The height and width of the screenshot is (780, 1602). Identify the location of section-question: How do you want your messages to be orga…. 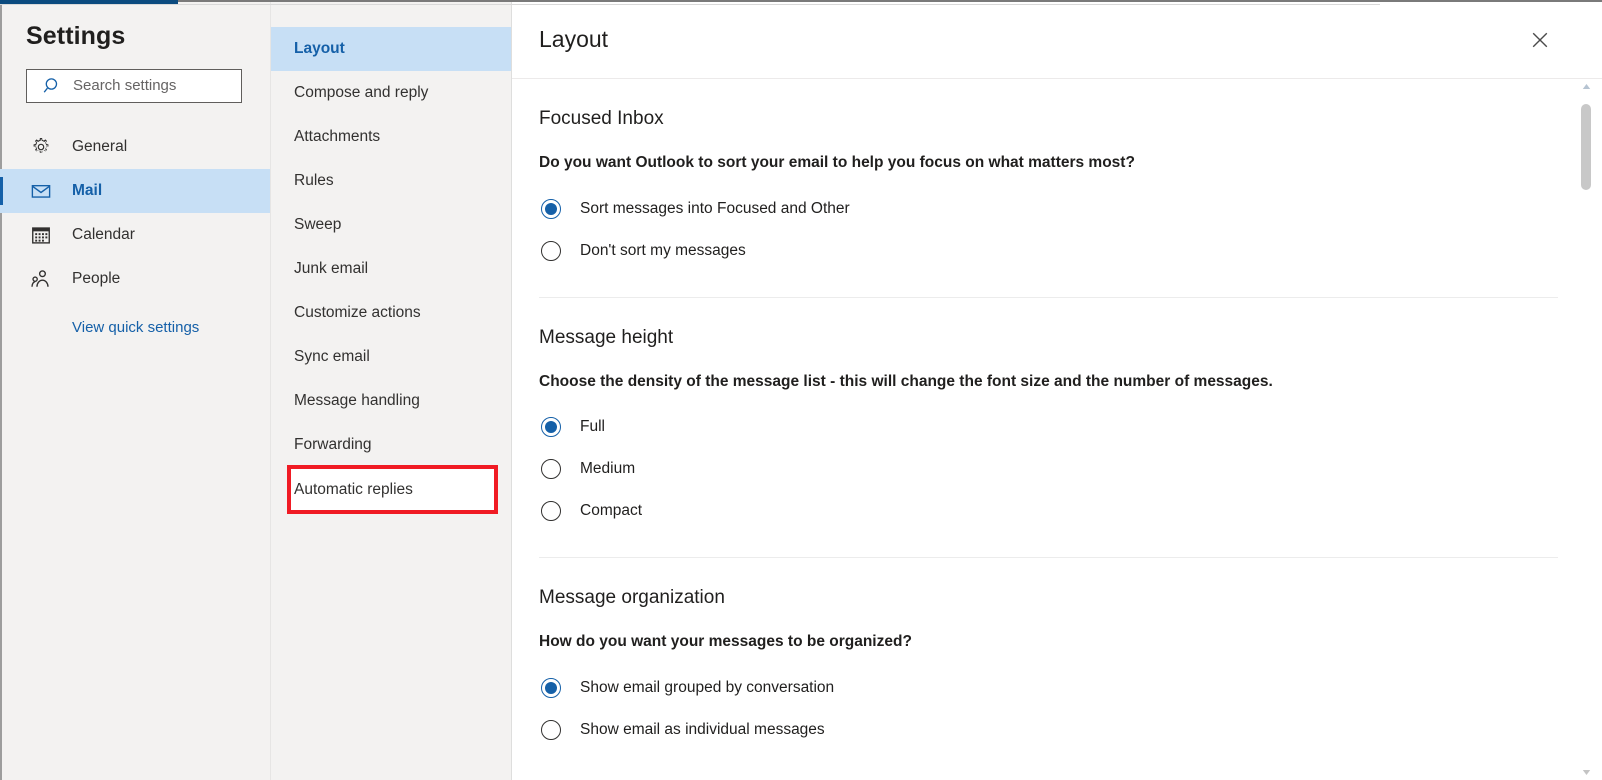
(725, 642).